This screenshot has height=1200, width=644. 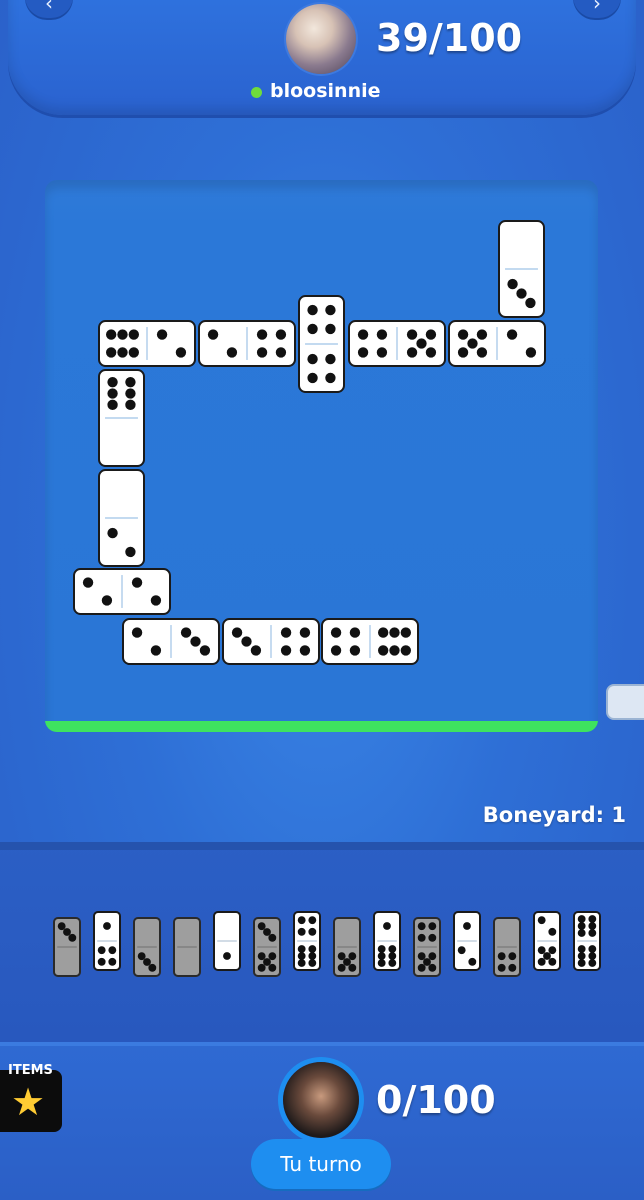 I want to click on opponent-username: bloosinnie, so click(x=325, y=91).